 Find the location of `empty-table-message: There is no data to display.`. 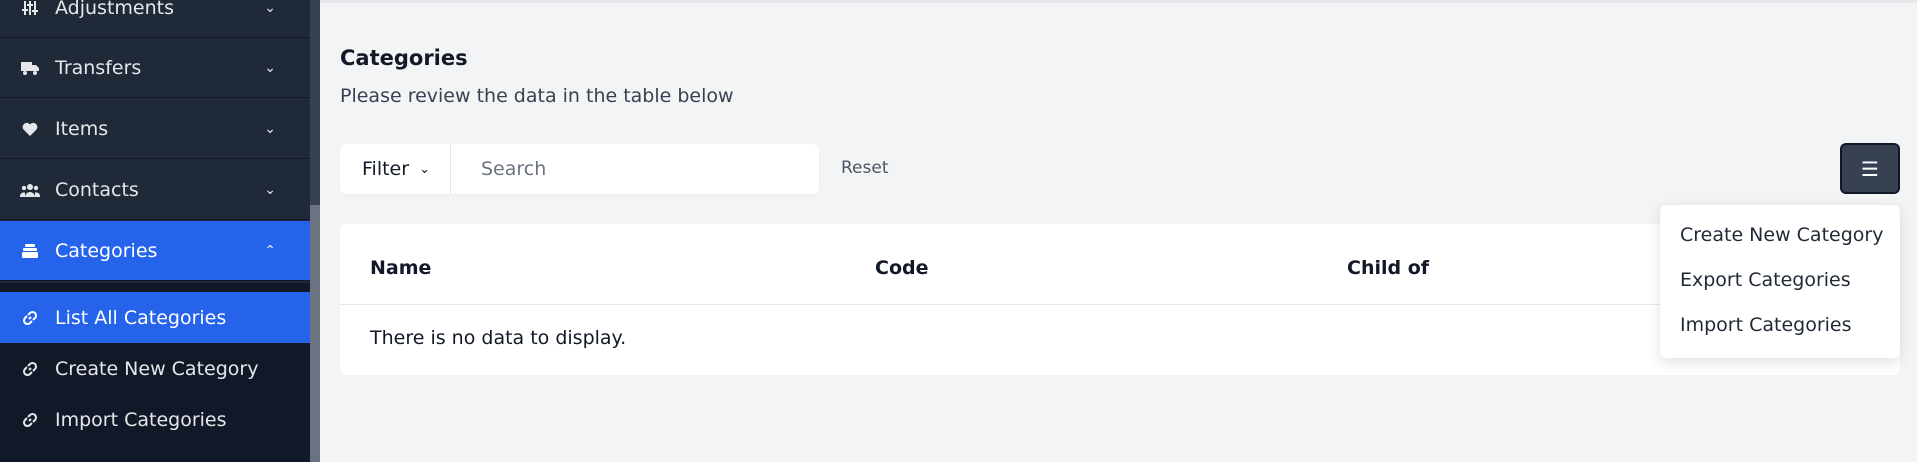

empty-table-message: There is no data to display. is located at coordinates (498, 338).